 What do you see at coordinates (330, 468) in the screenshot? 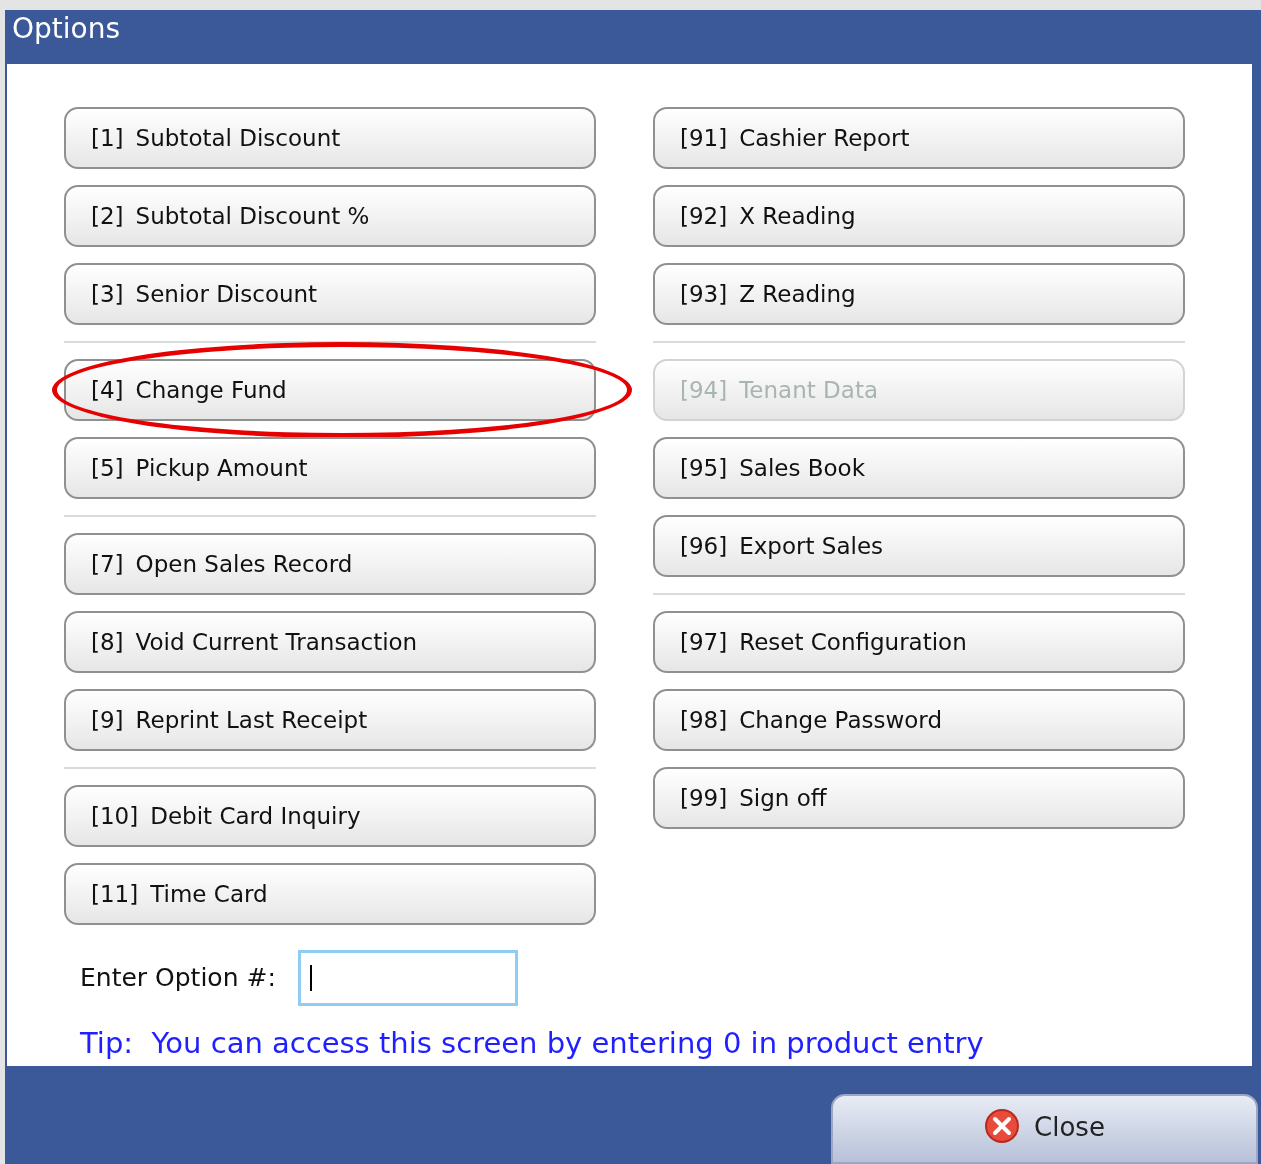
I see `option-button: [5] Pickup Amount` at bounding box center [330, 468].